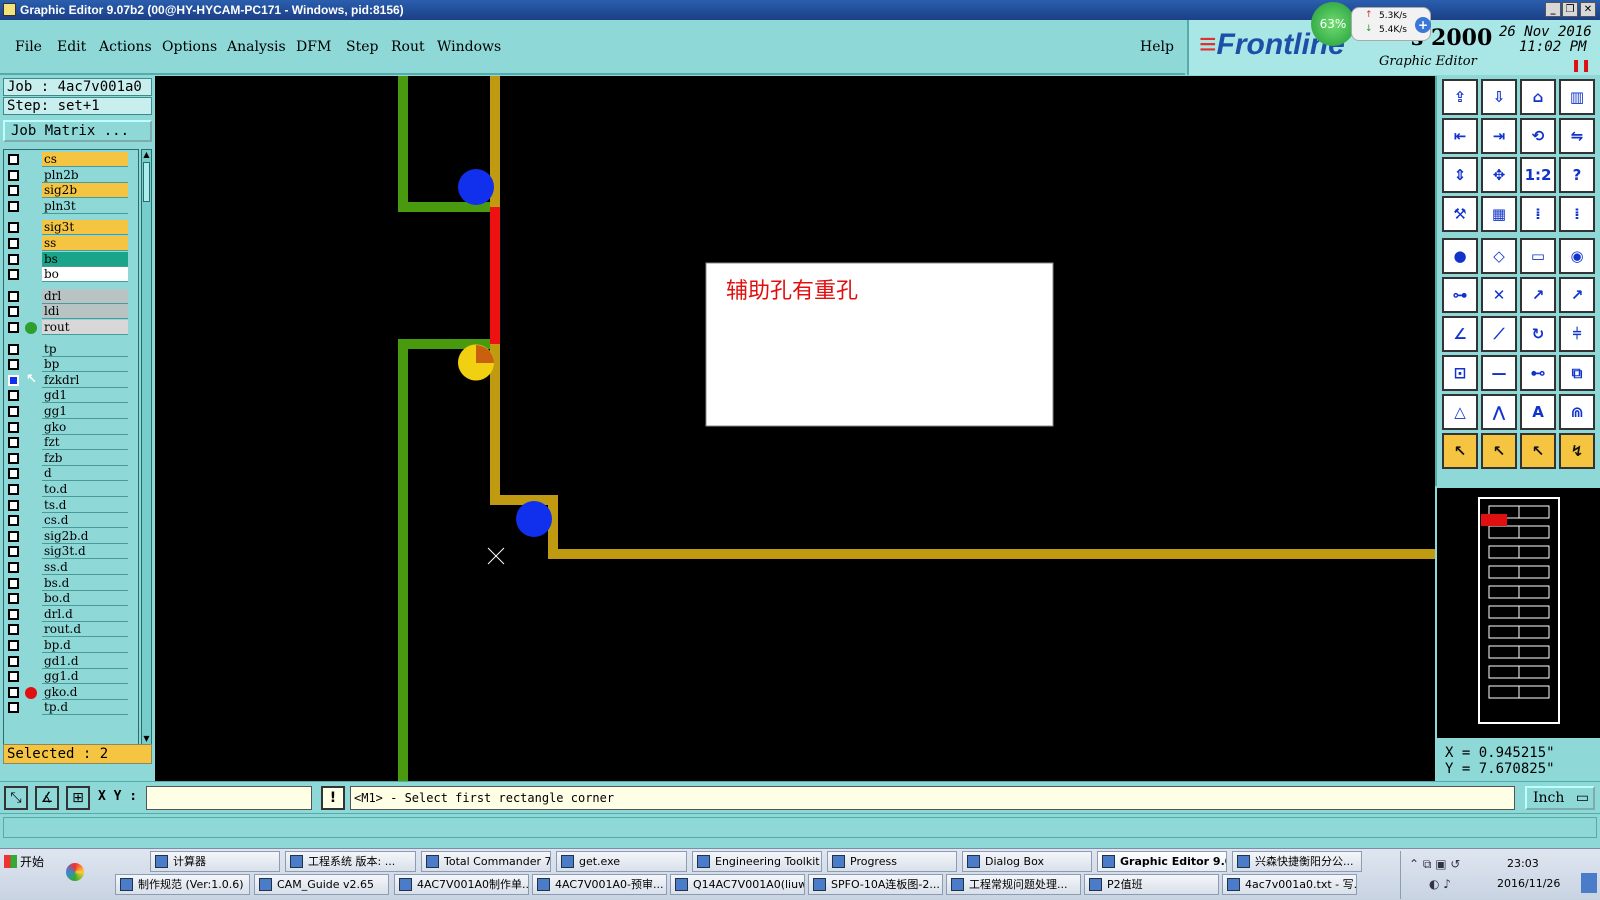  Describe the element at coordinates (72, 521) in the screenshot. I see `layer-row: cs.d` at that location.